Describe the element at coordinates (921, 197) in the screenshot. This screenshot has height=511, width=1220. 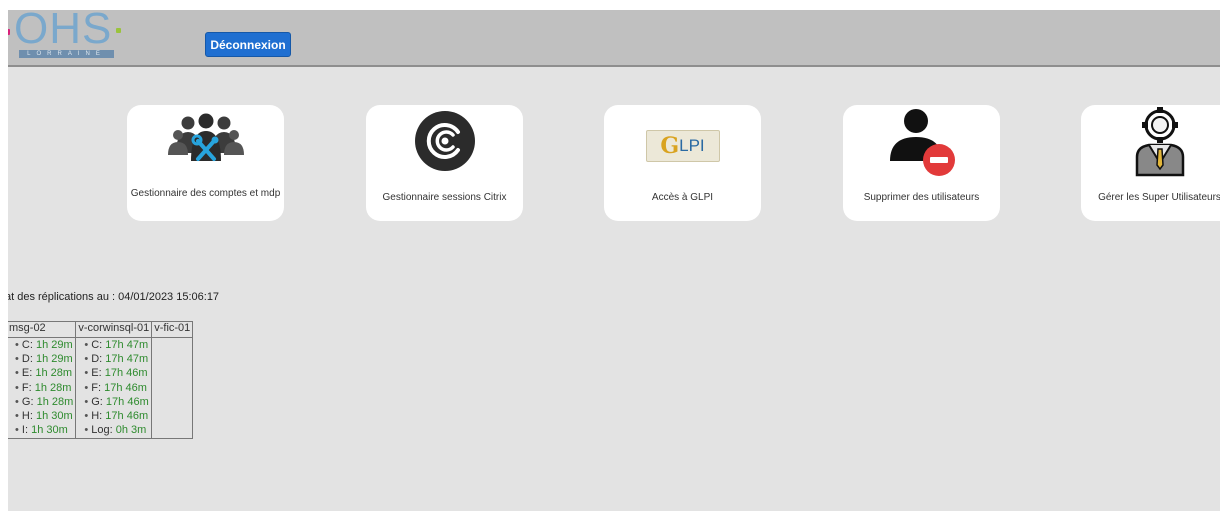
I see `tile-label: Supprimer des utilisateurs` at that location.